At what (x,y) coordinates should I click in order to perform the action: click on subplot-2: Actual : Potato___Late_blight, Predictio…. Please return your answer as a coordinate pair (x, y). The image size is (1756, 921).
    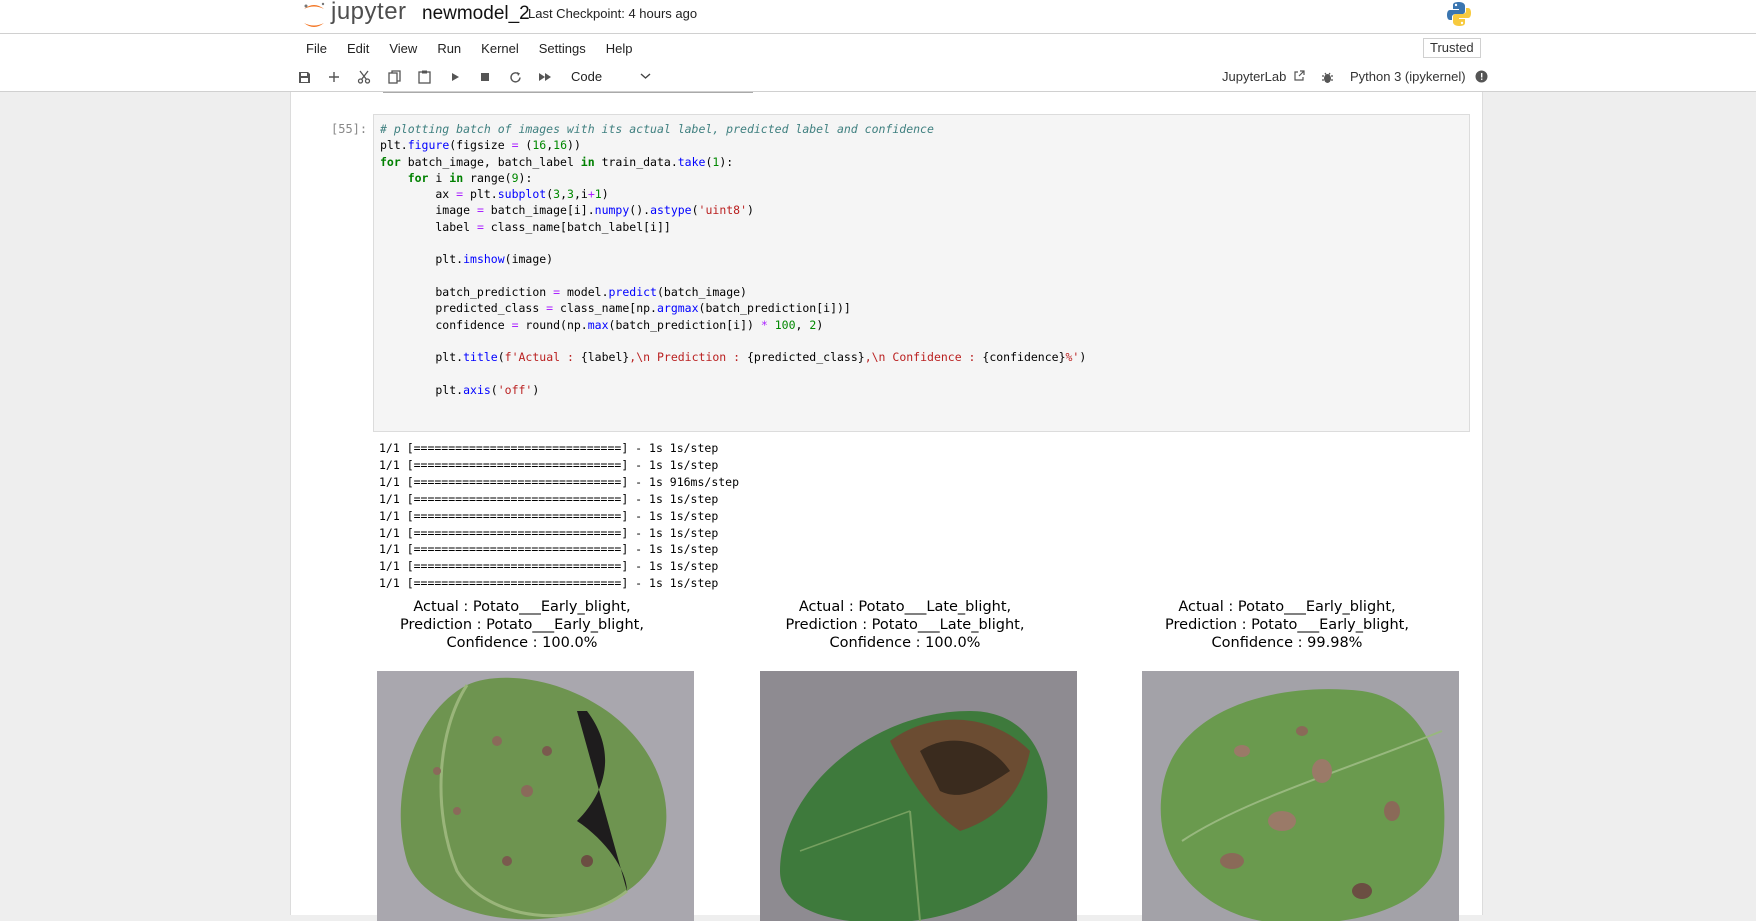
    Looking at the image, I should click on (908, 759).